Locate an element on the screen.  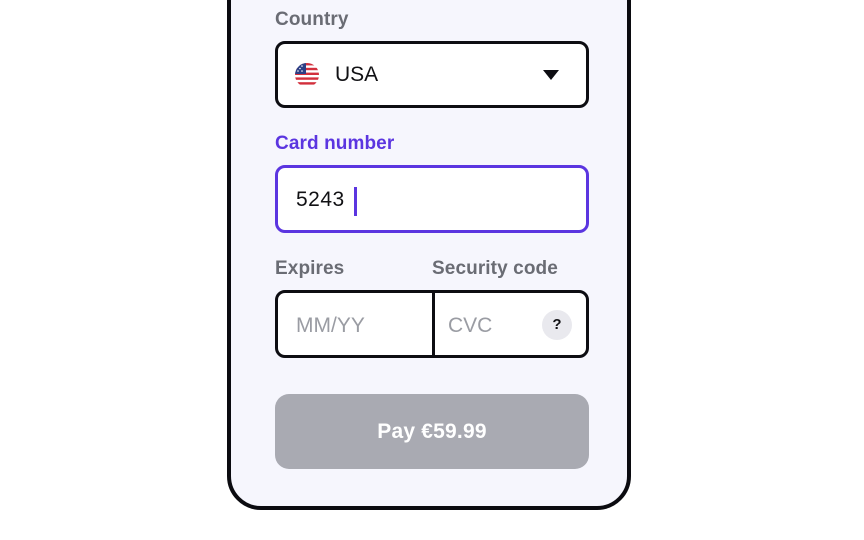
expires-label: Expires is located at coordinates (310, 268).